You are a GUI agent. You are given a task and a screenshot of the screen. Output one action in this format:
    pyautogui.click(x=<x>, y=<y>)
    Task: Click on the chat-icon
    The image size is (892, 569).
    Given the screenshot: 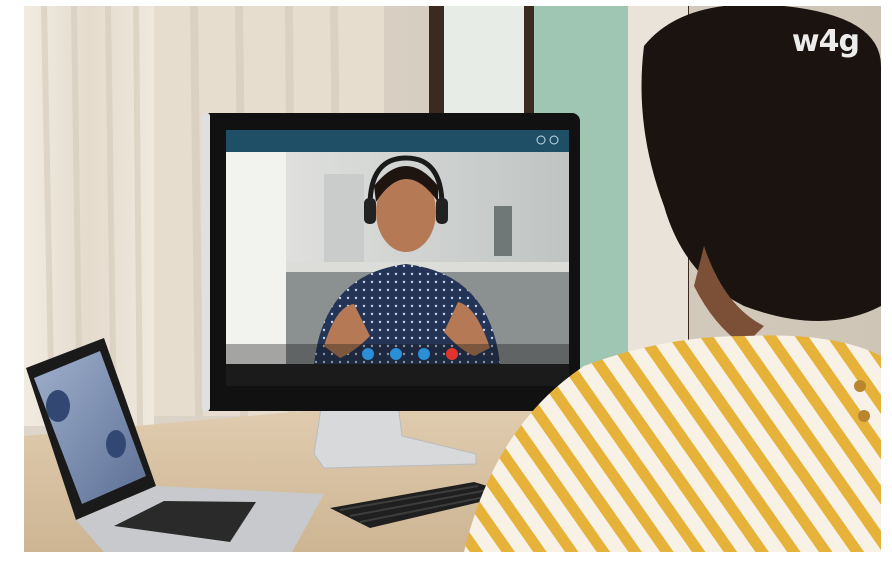 What is the action you would take?
    pyautogui.click(x=424, y=354)
    